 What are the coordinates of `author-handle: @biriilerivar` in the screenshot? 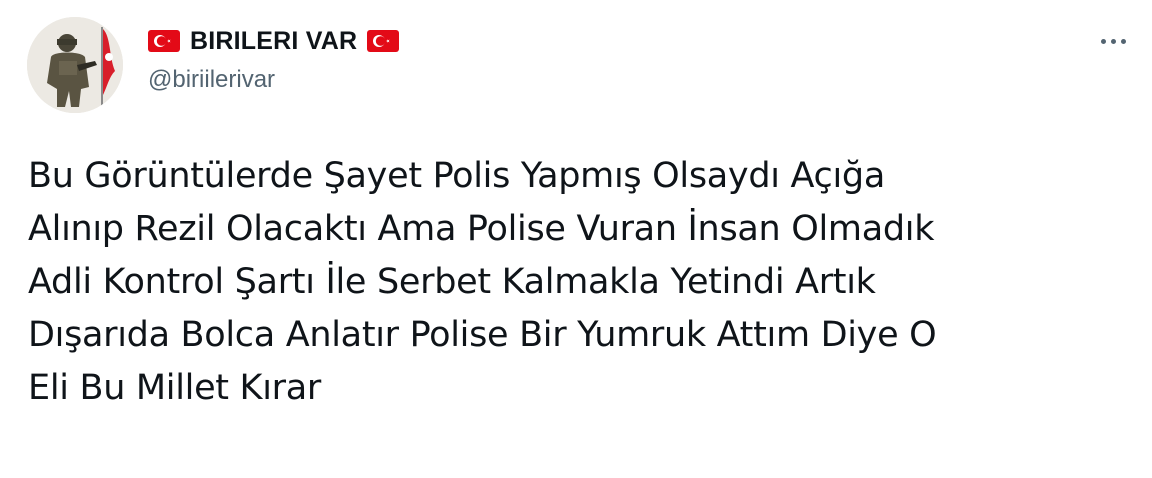 It's located at (273, 80).